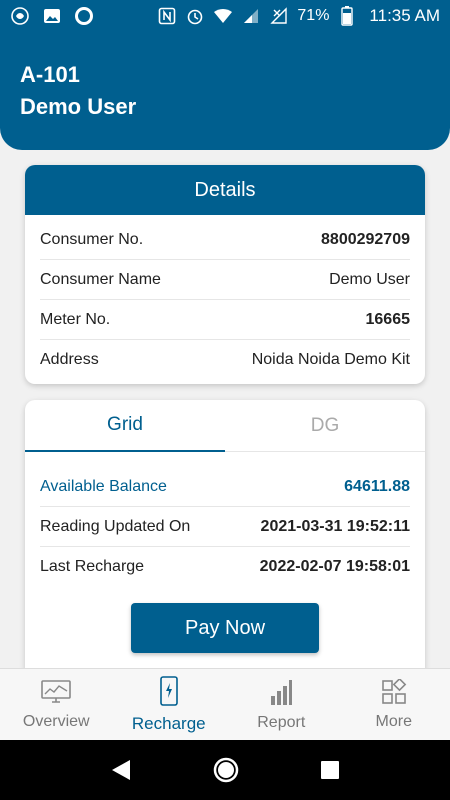 This screenshot has width=450, height=800. I want to click on nfc-icon, so click(167, 16).